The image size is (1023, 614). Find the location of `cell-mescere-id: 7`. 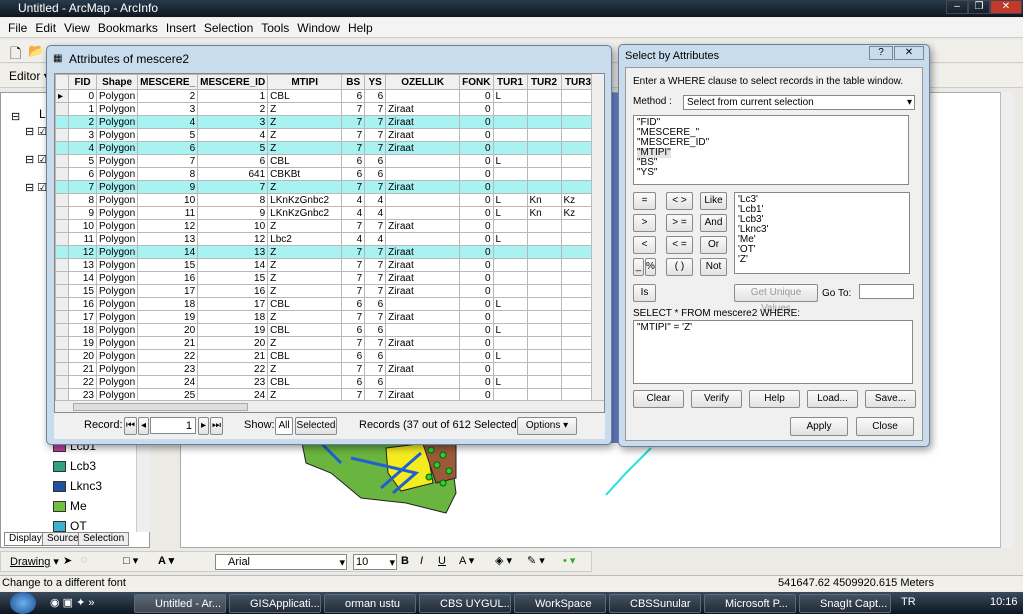

cell-mescere-id: 7 is located at coordinates (233, 187).